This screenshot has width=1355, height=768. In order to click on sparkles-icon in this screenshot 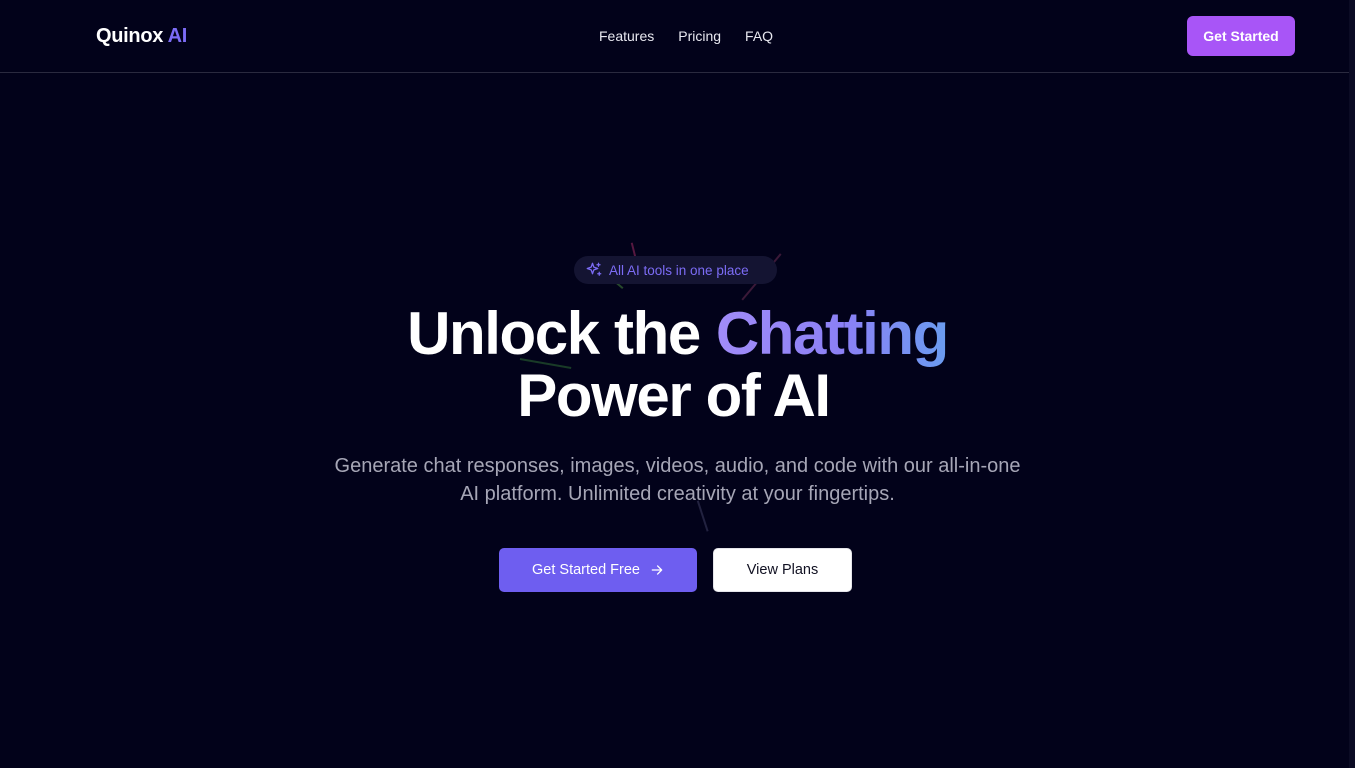, I will do `click(594, 269)`.